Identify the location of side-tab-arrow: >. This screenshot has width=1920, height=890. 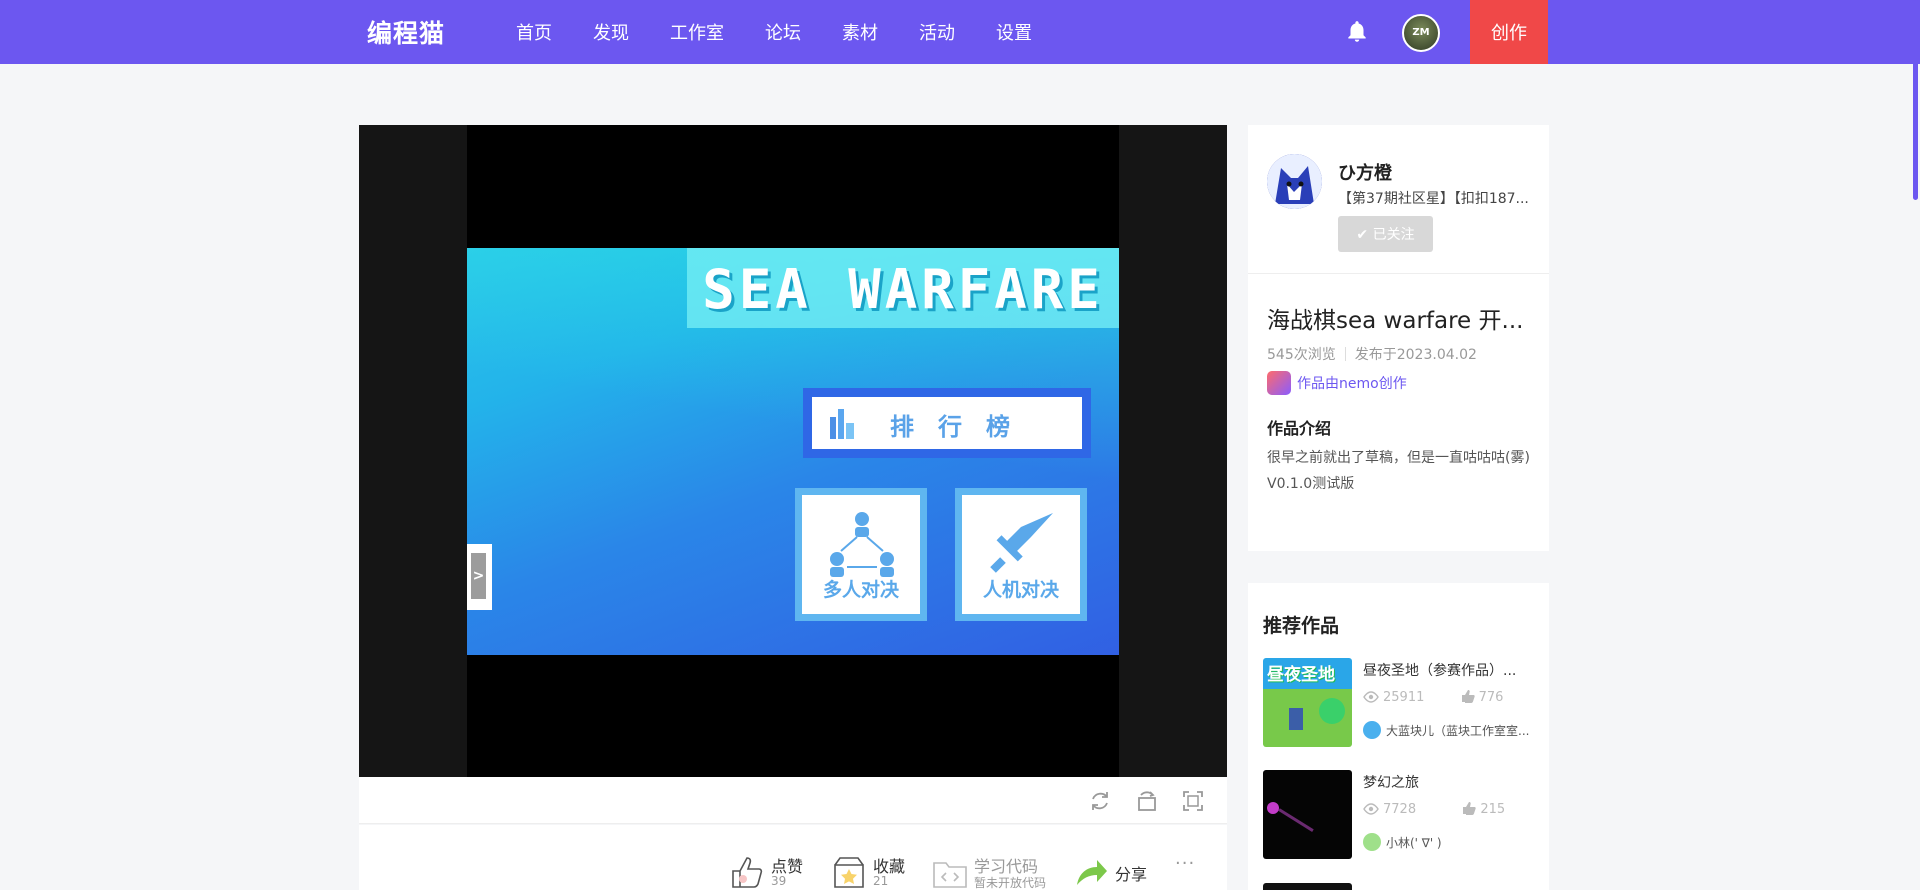
(478, 576).